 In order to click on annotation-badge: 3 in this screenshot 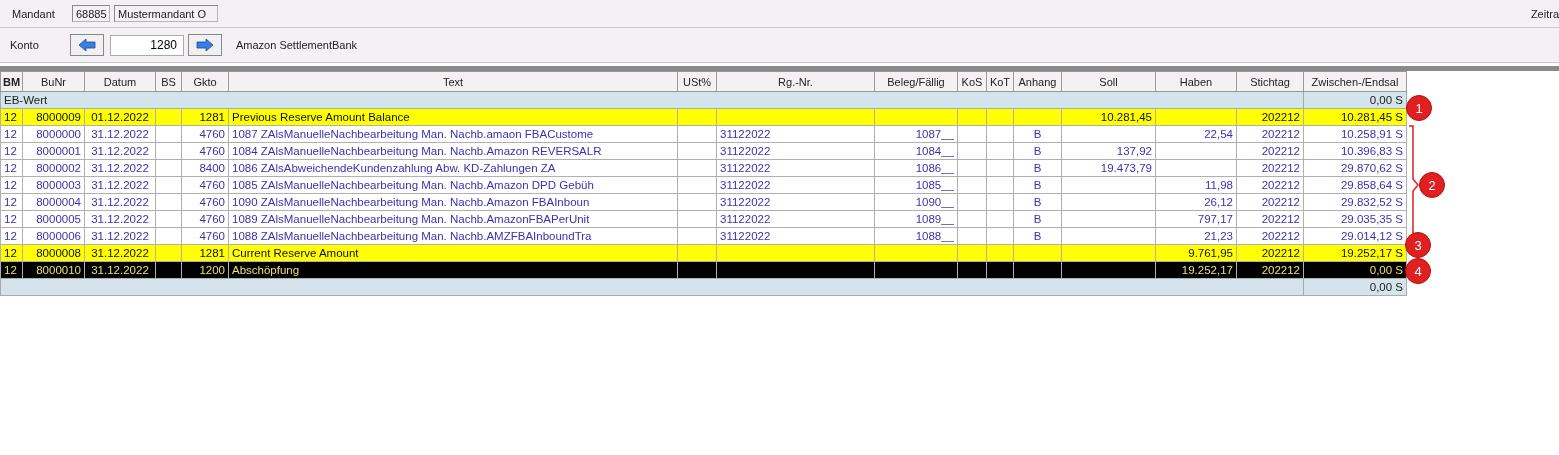, I will do `click(1418, 245)`.